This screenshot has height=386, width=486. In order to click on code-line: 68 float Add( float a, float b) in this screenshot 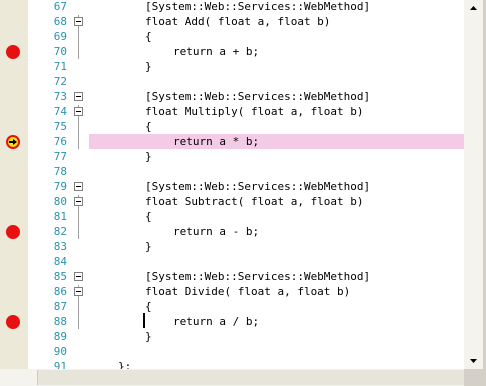, I will do `click(232, 21)`.